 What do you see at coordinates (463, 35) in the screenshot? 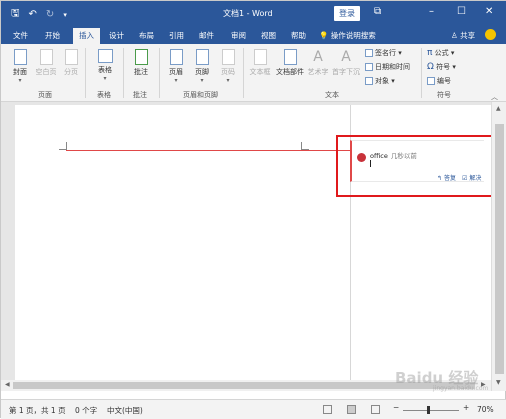
I see `share-button: ♙ 共享` at bounding box center [463, 35].